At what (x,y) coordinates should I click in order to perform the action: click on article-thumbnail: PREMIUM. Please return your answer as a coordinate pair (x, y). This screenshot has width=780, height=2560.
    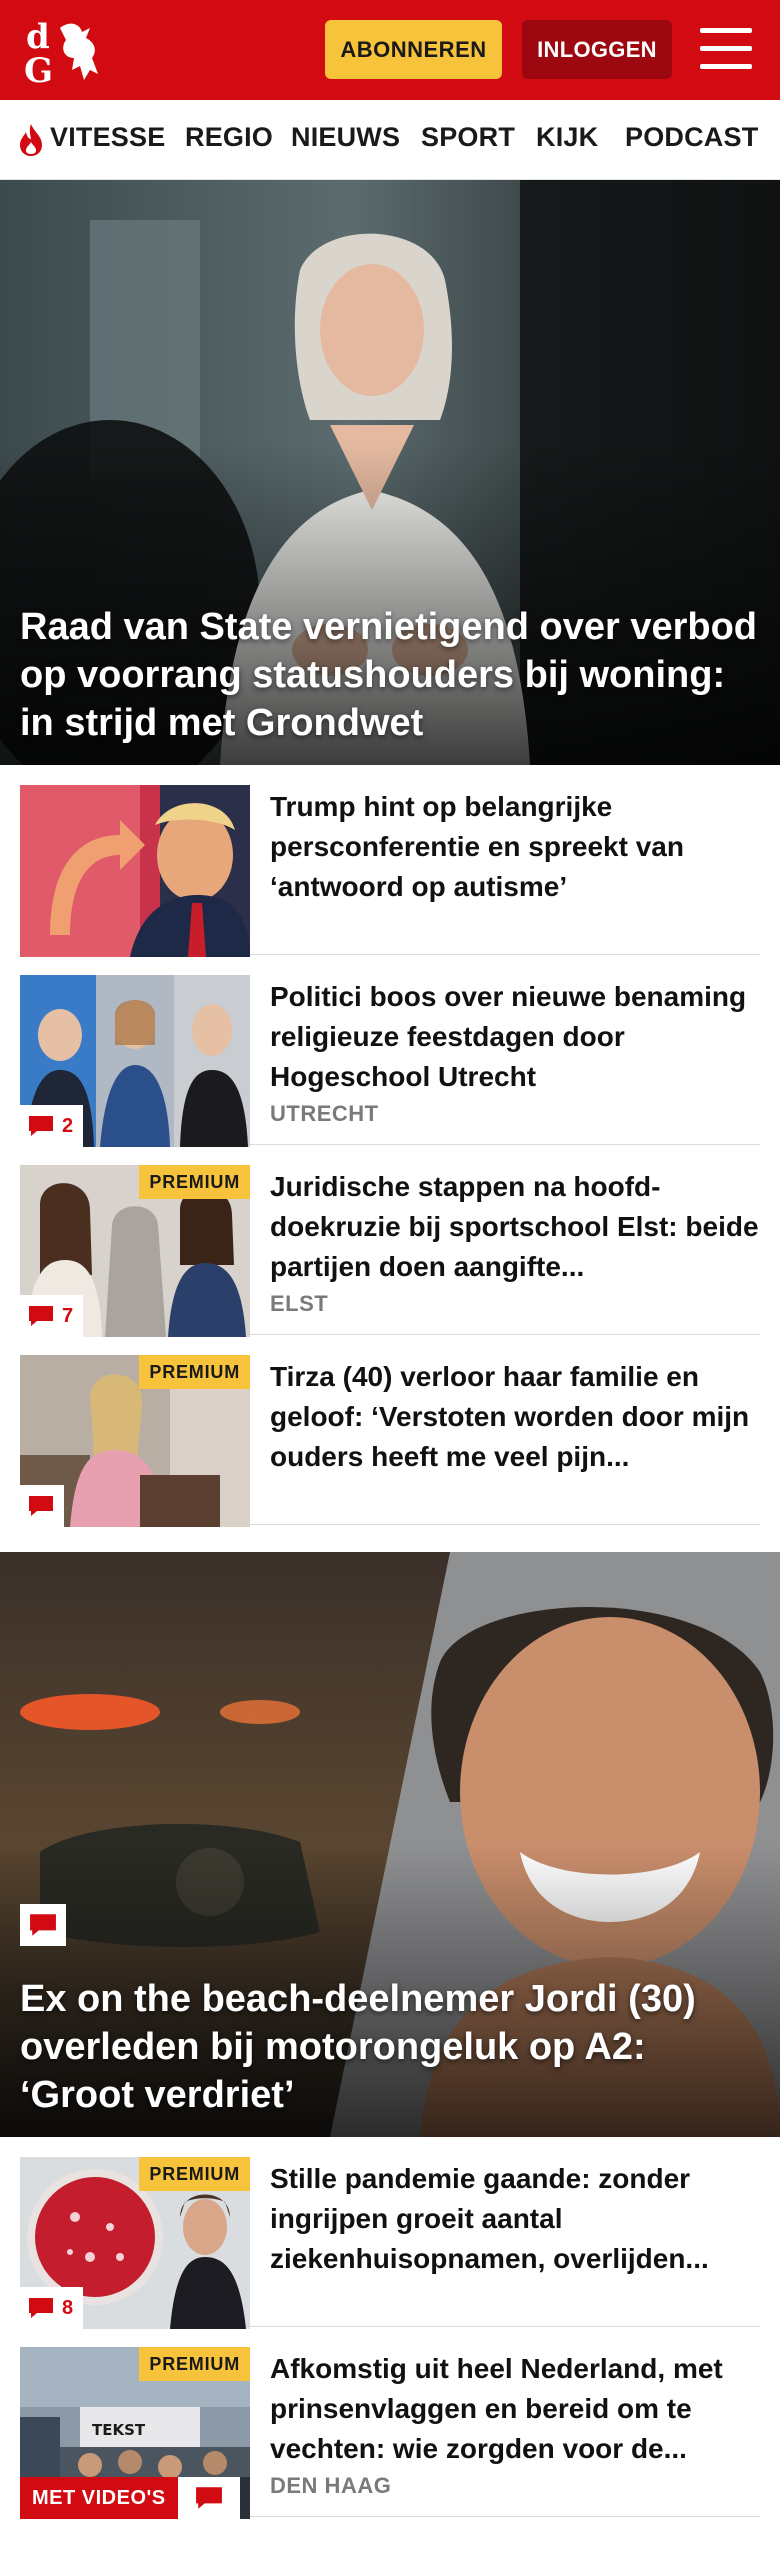
    Looking at the image, I should click on (135, 1441).